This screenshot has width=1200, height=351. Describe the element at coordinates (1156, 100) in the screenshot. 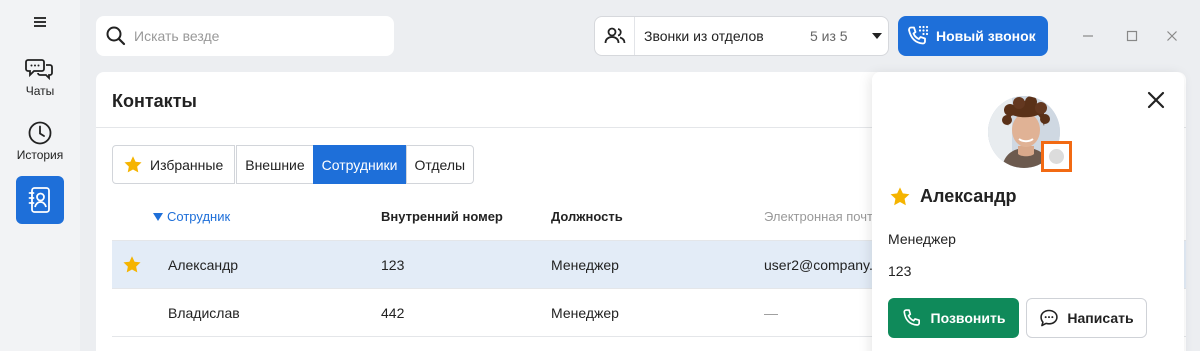

I see `close-icon` at that location.